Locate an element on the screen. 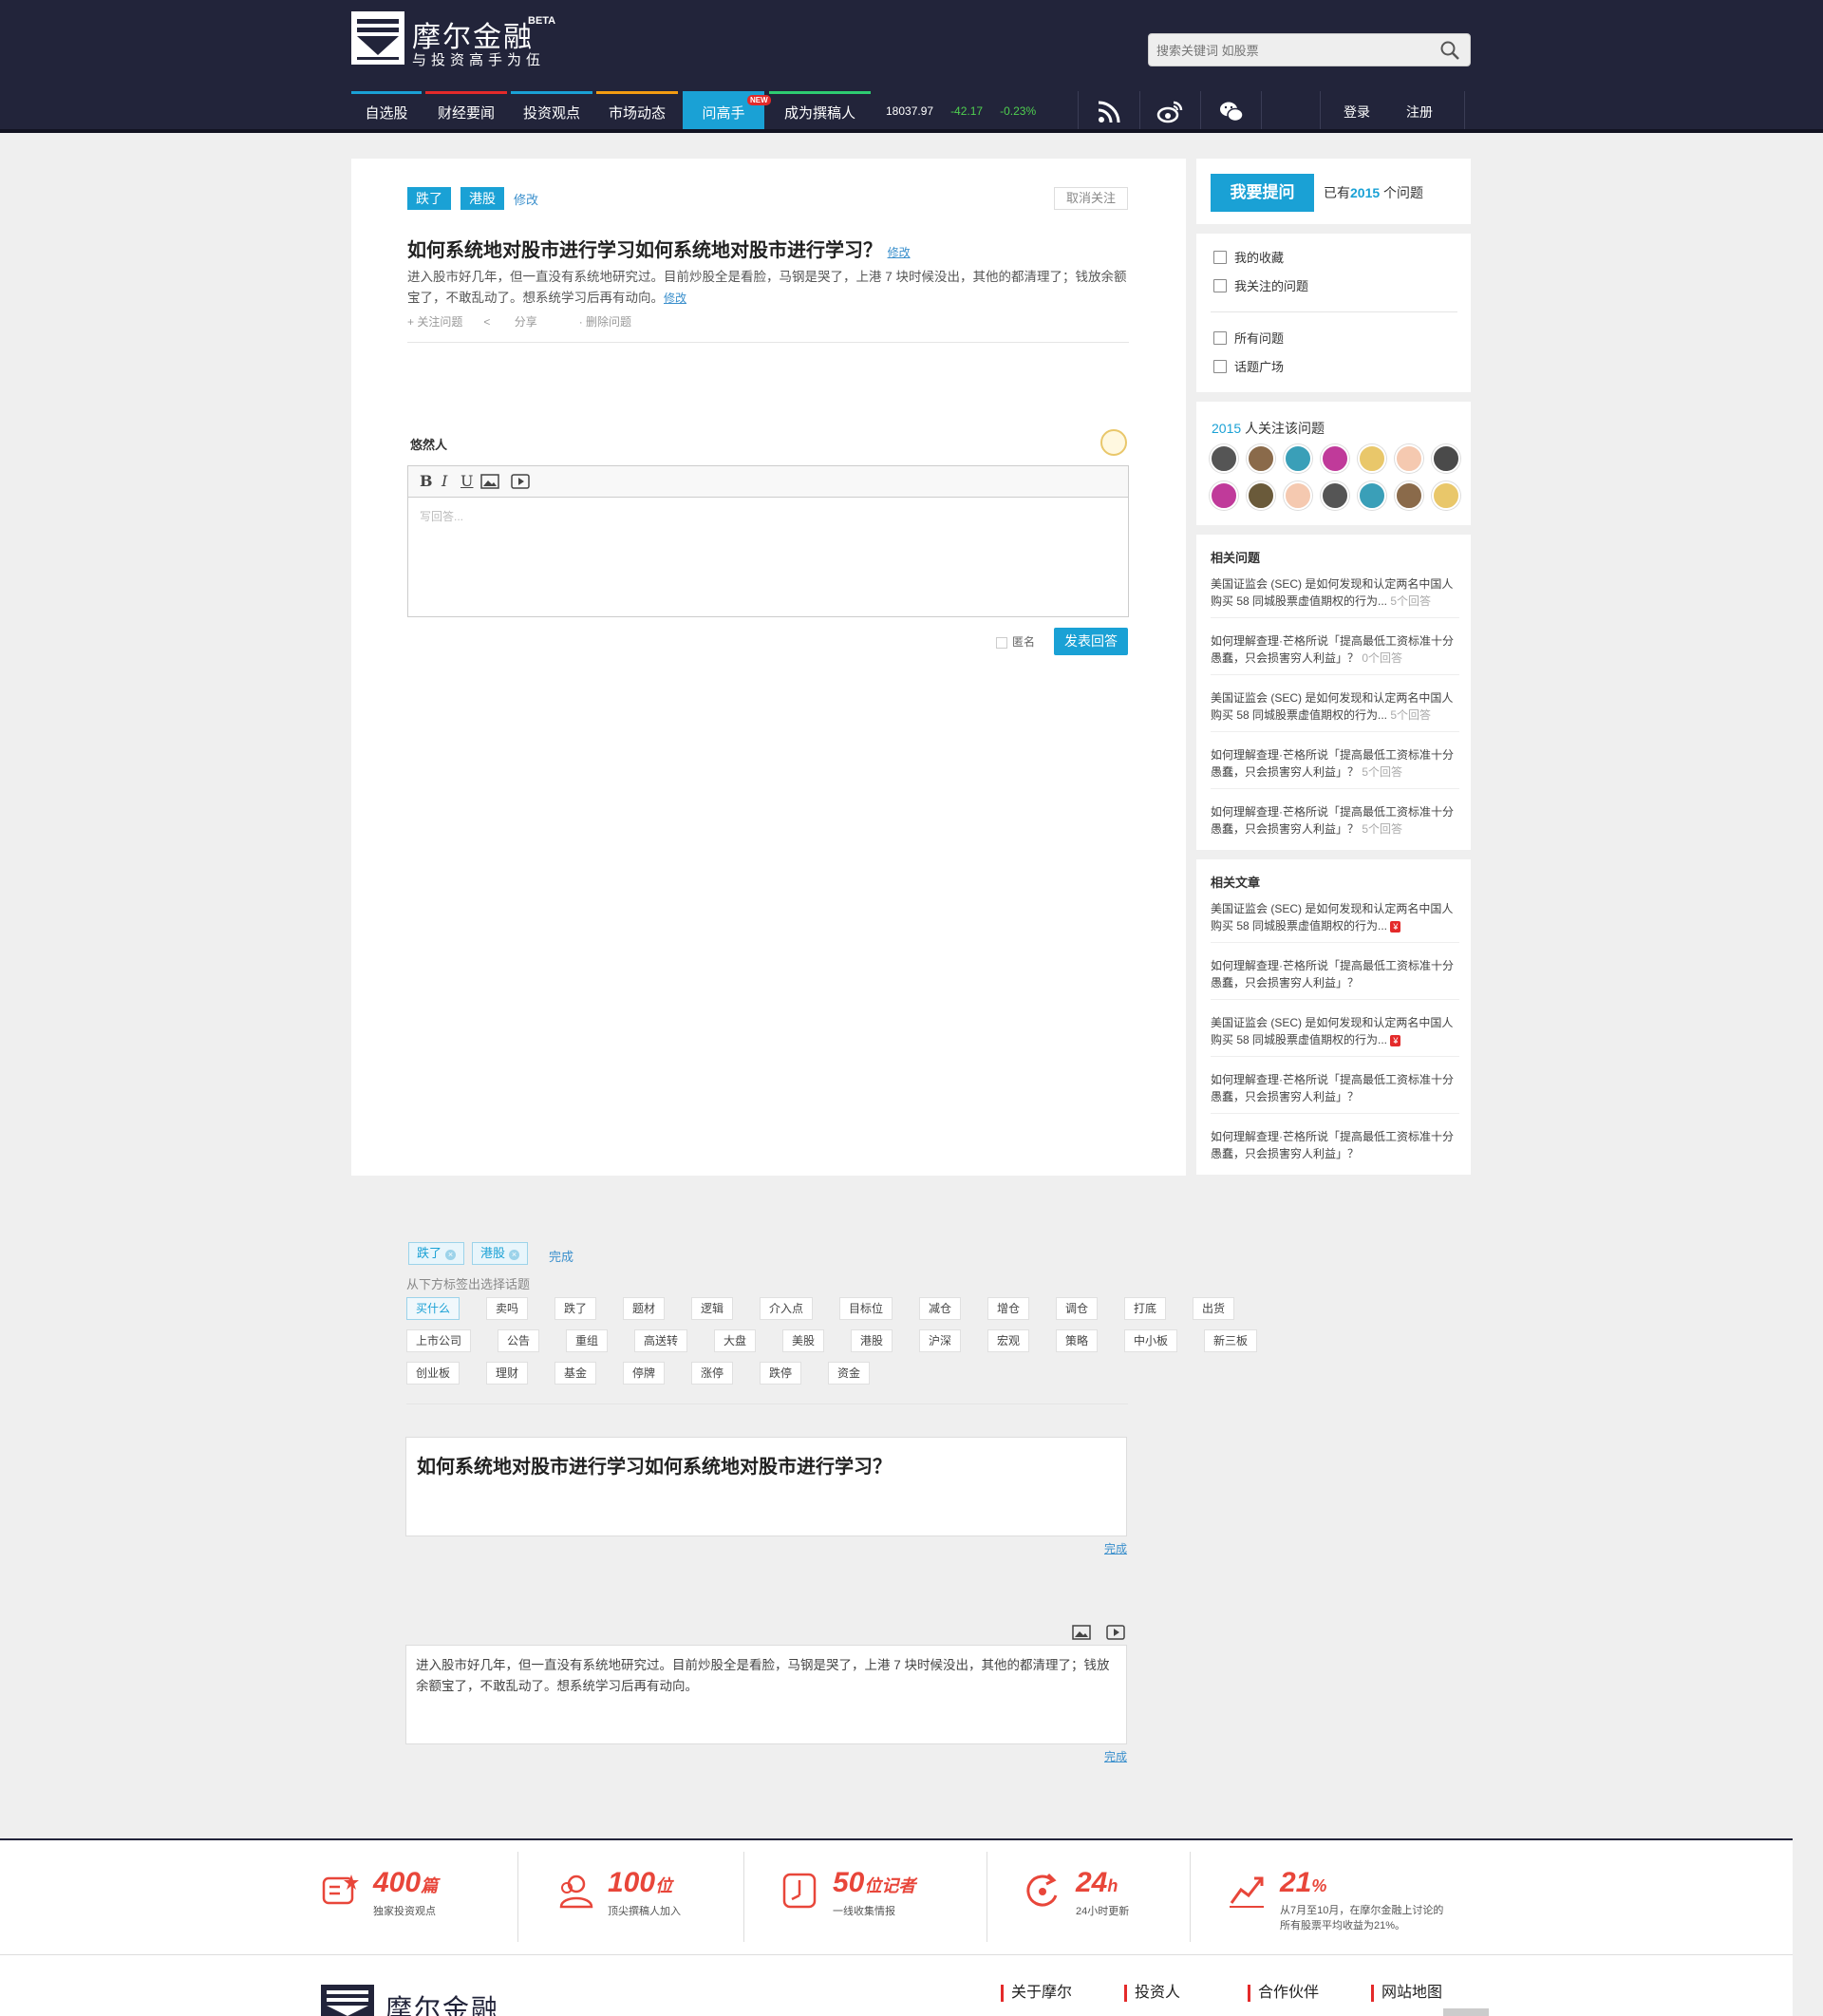 The image size is (1823, 2016). candidate-tag: 美股 is located at coordinates (804, 1340).